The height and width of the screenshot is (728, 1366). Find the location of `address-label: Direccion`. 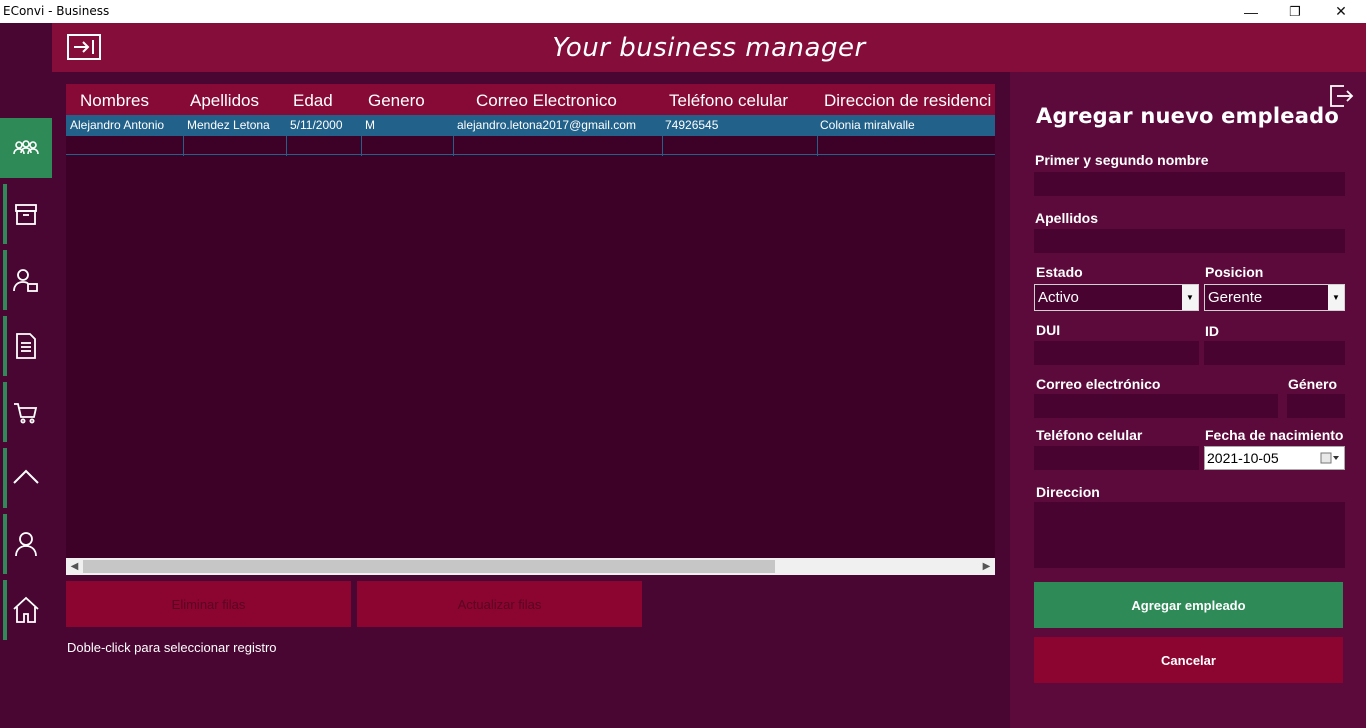

address-label: Direccion is located at coordinates (1068, 492).